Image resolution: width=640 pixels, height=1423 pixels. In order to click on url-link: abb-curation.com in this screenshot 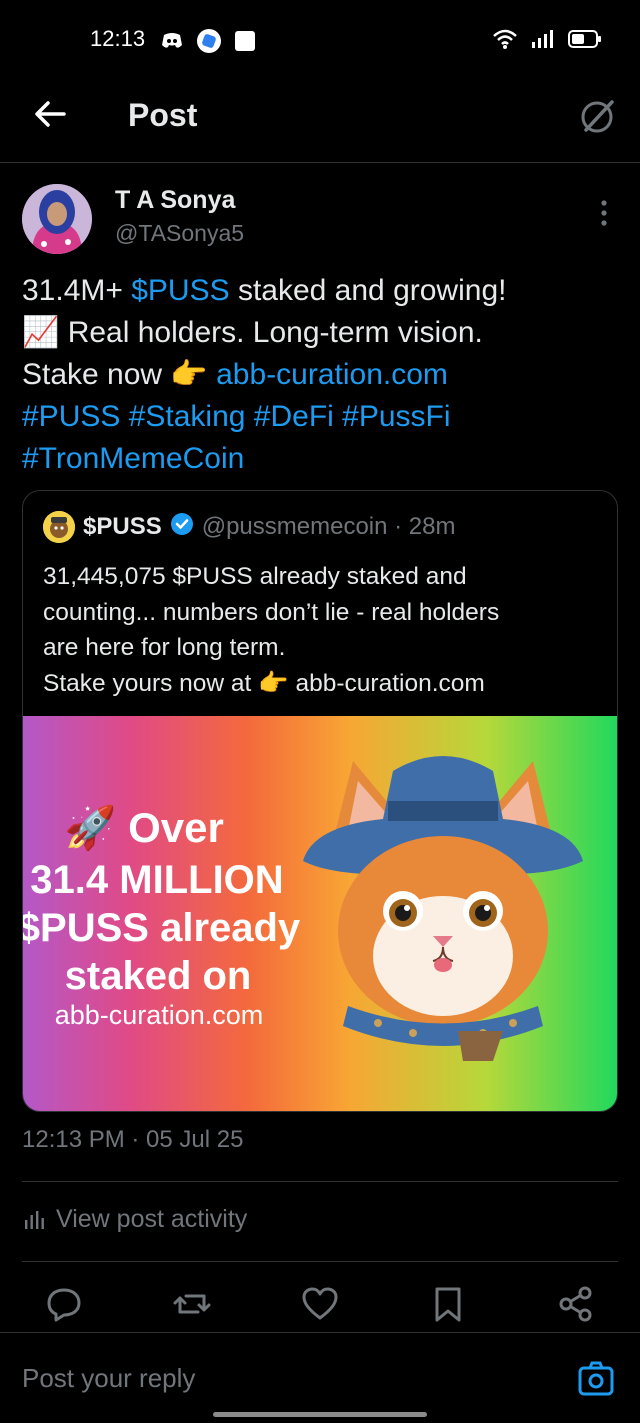, I will do `click(328, 374)`.